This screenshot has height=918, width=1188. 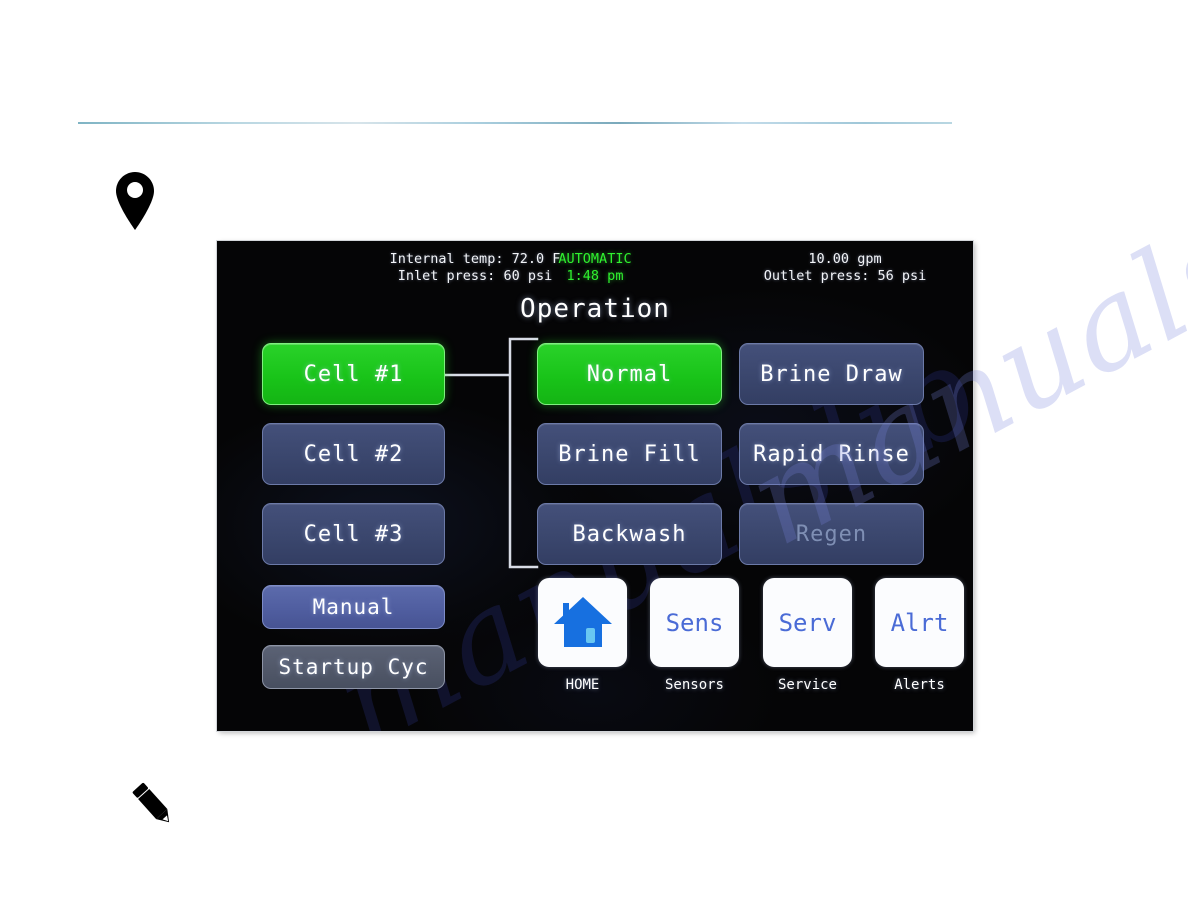 I want to click on startup-cycle-label: Startup Cyc, so click(x=353, y=667).